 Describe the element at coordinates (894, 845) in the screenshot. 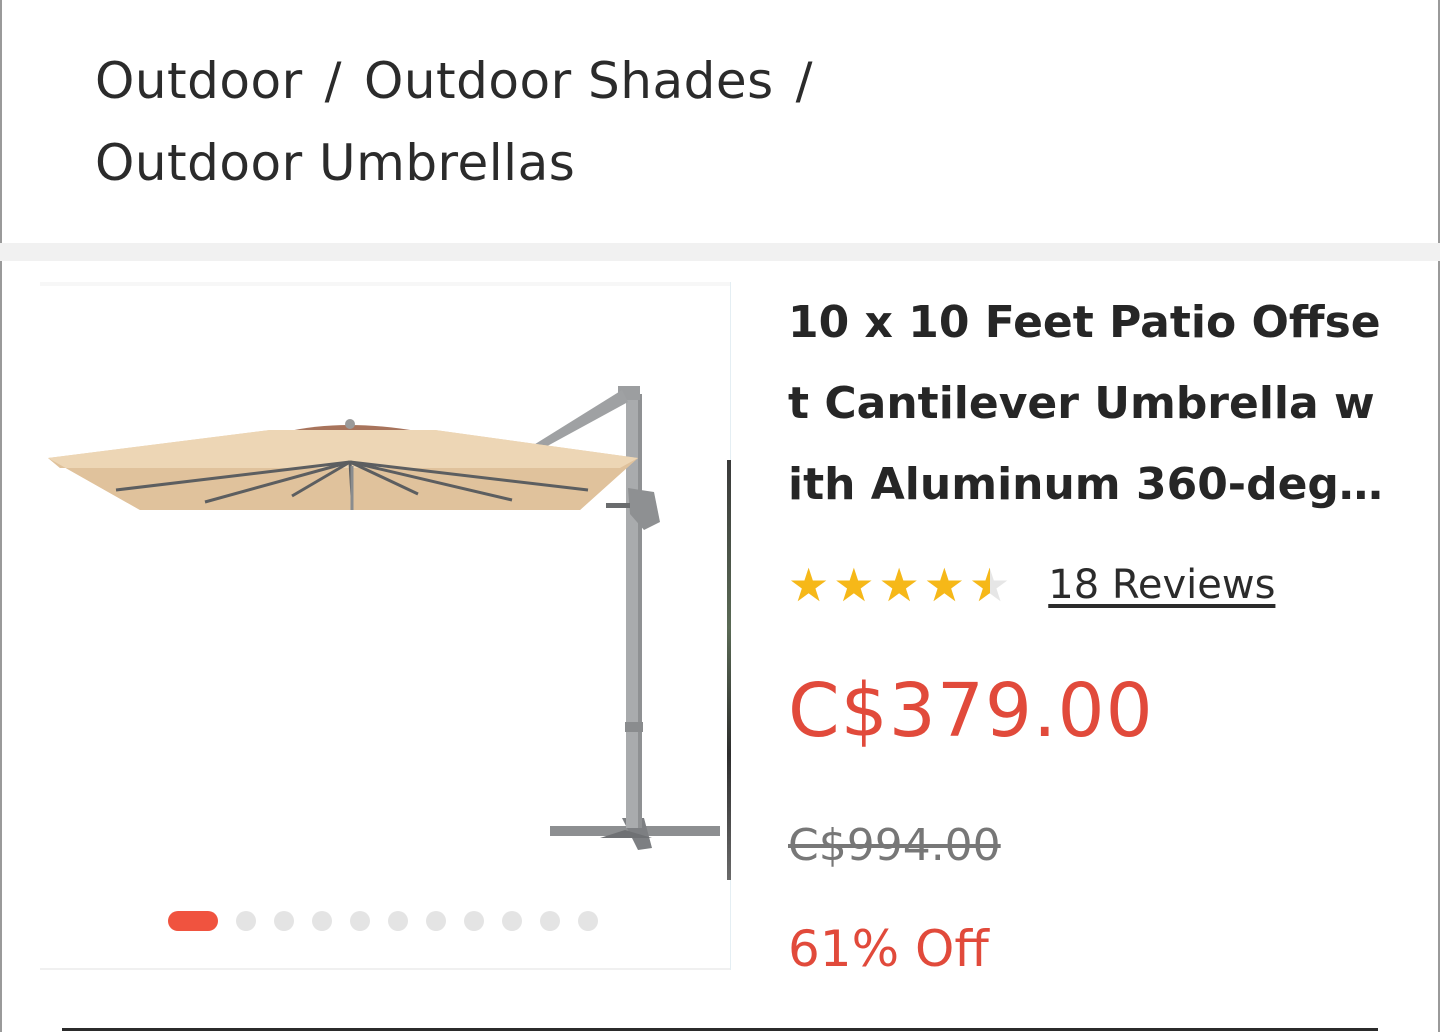

I see `original-price: C$994.00` at that location.